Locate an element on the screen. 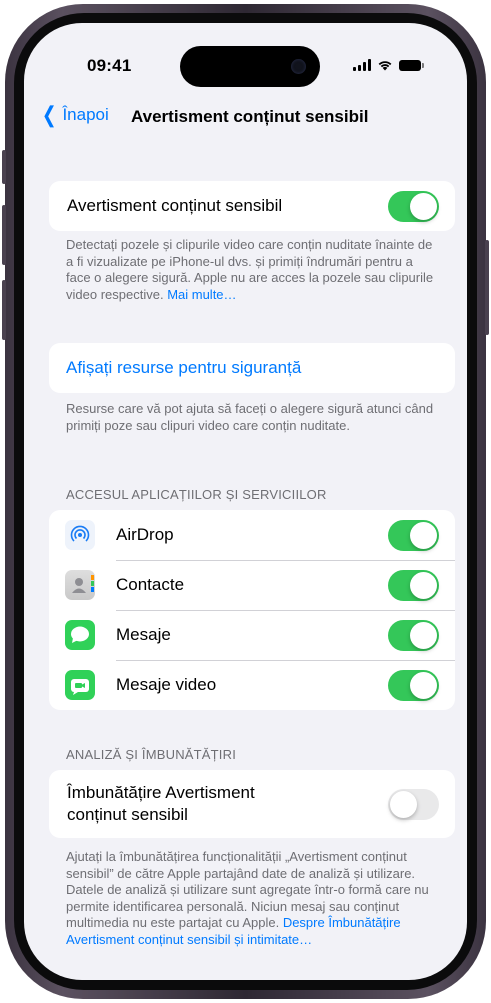  analysis-label-line1: Îmbunătățire Avertisment is located at coordinates (161, 792).